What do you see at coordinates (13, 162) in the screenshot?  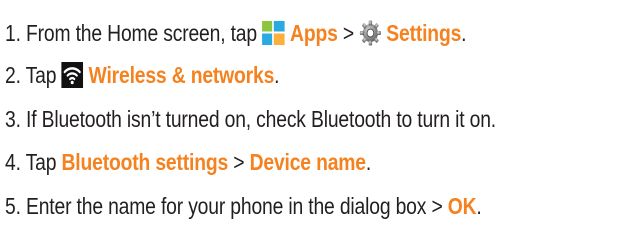 I see `step-4-number: 4.` at bounding box center [13, 162].